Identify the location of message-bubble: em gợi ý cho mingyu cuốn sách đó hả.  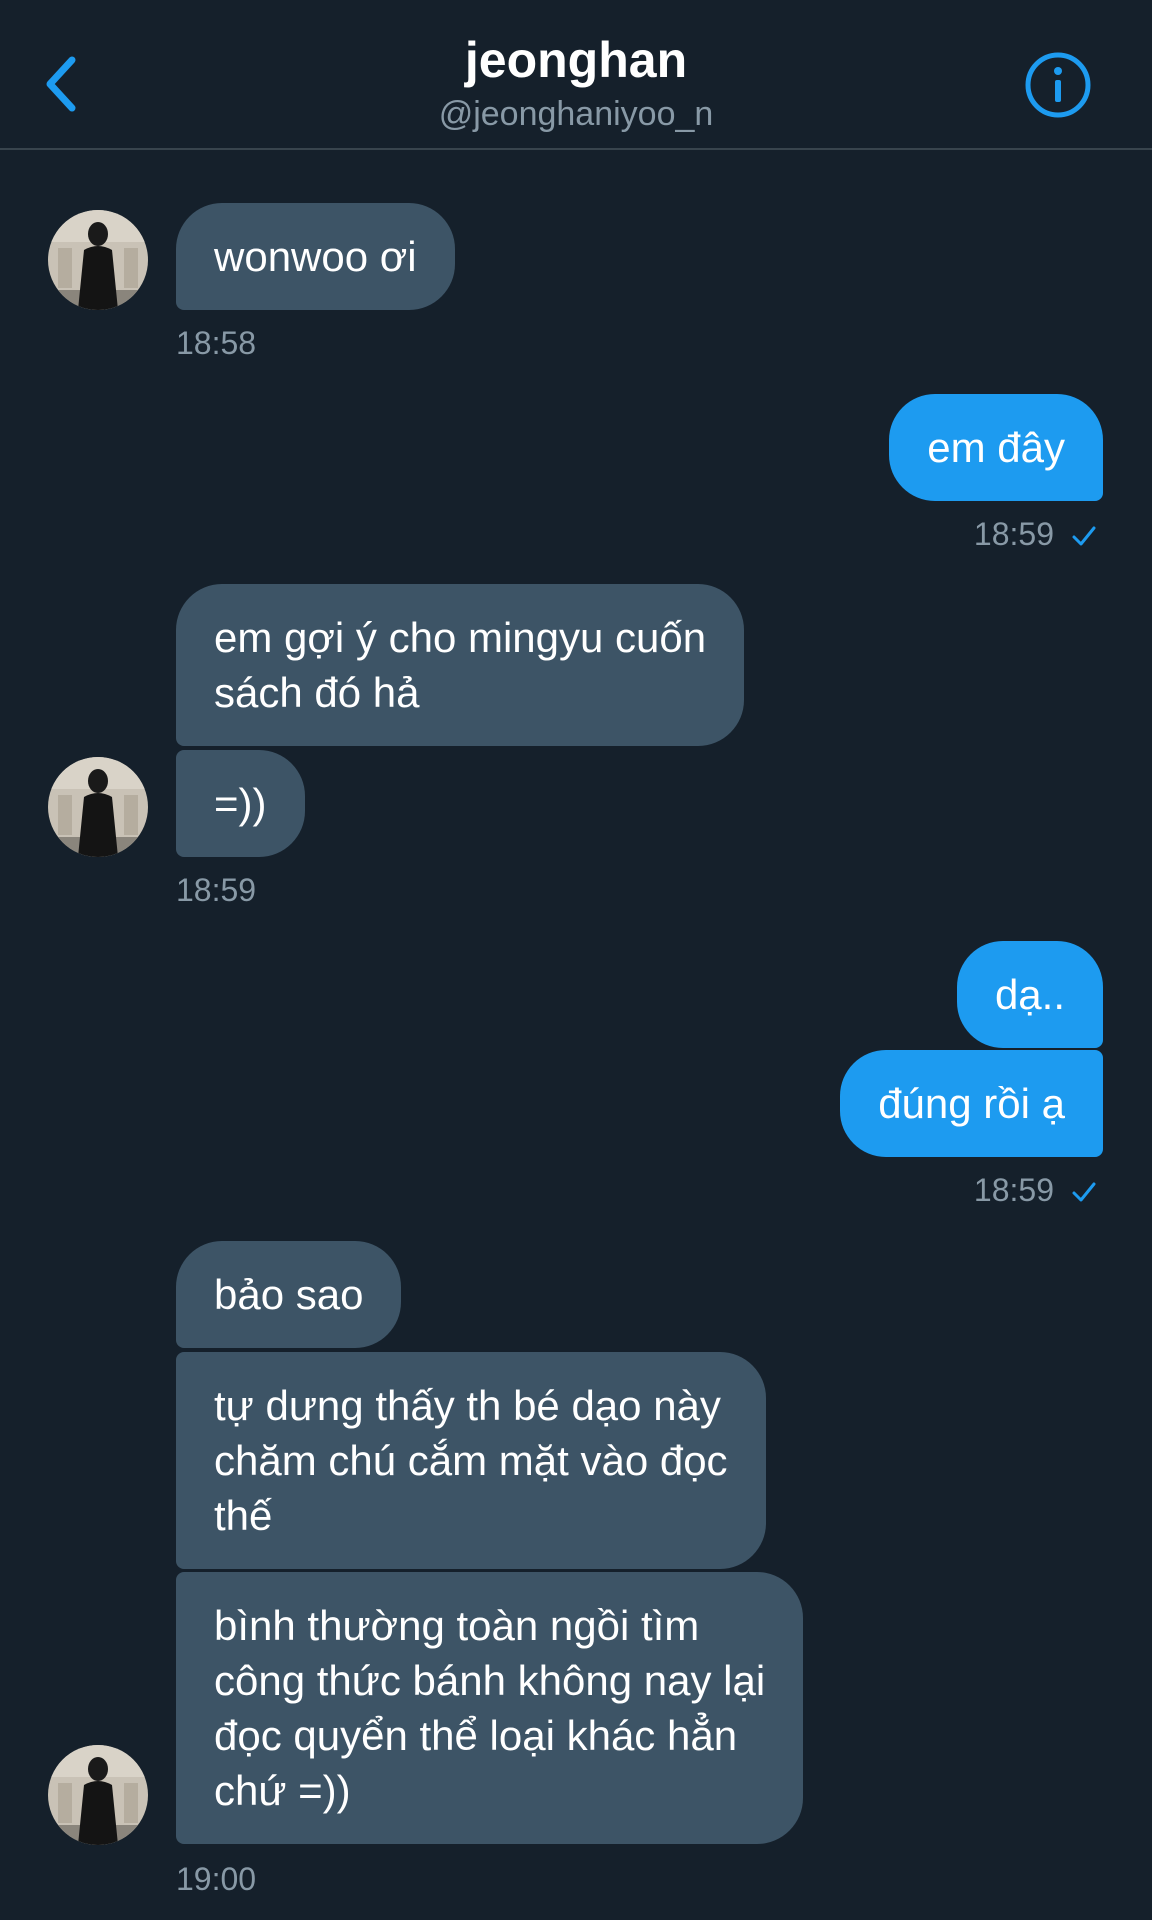
(460, 665).